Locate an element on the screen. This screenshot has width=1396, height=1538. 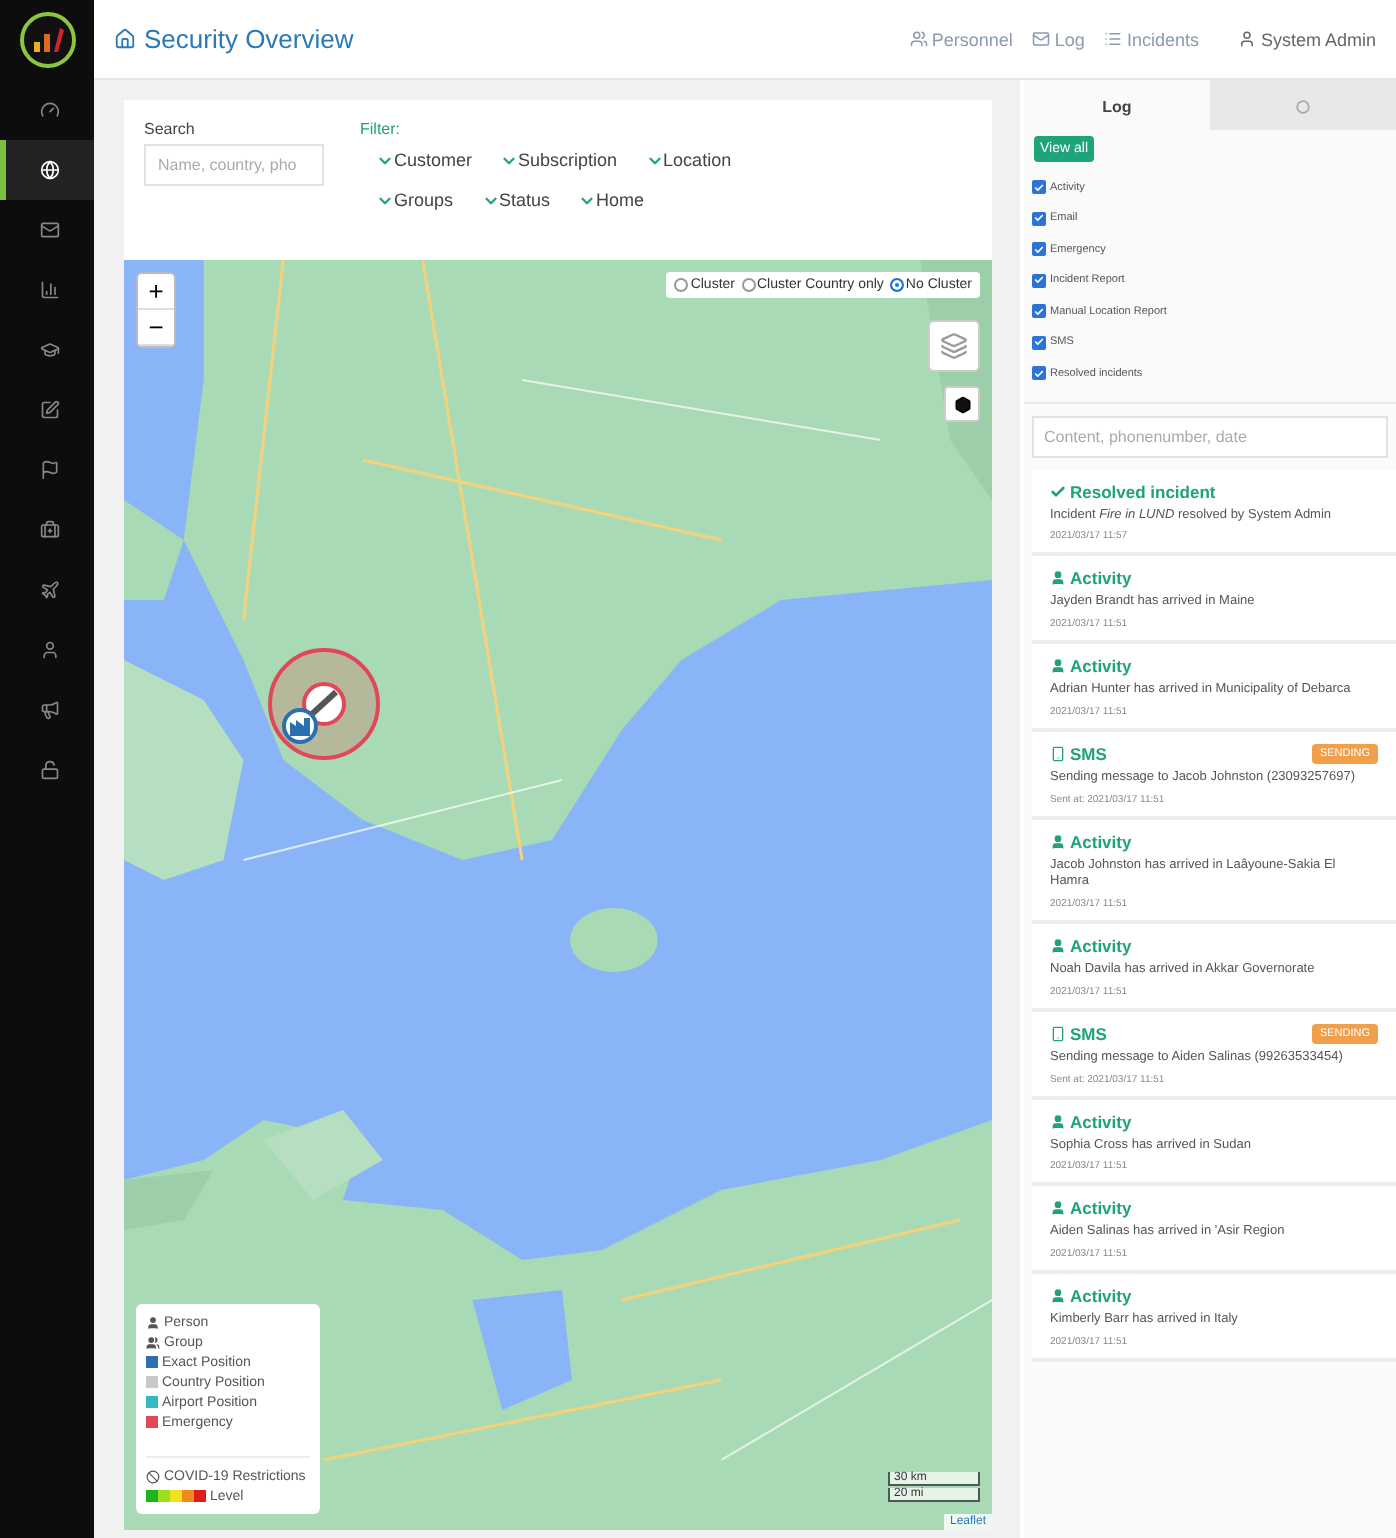
zoom-button: − is located at coordinates (156, 328).